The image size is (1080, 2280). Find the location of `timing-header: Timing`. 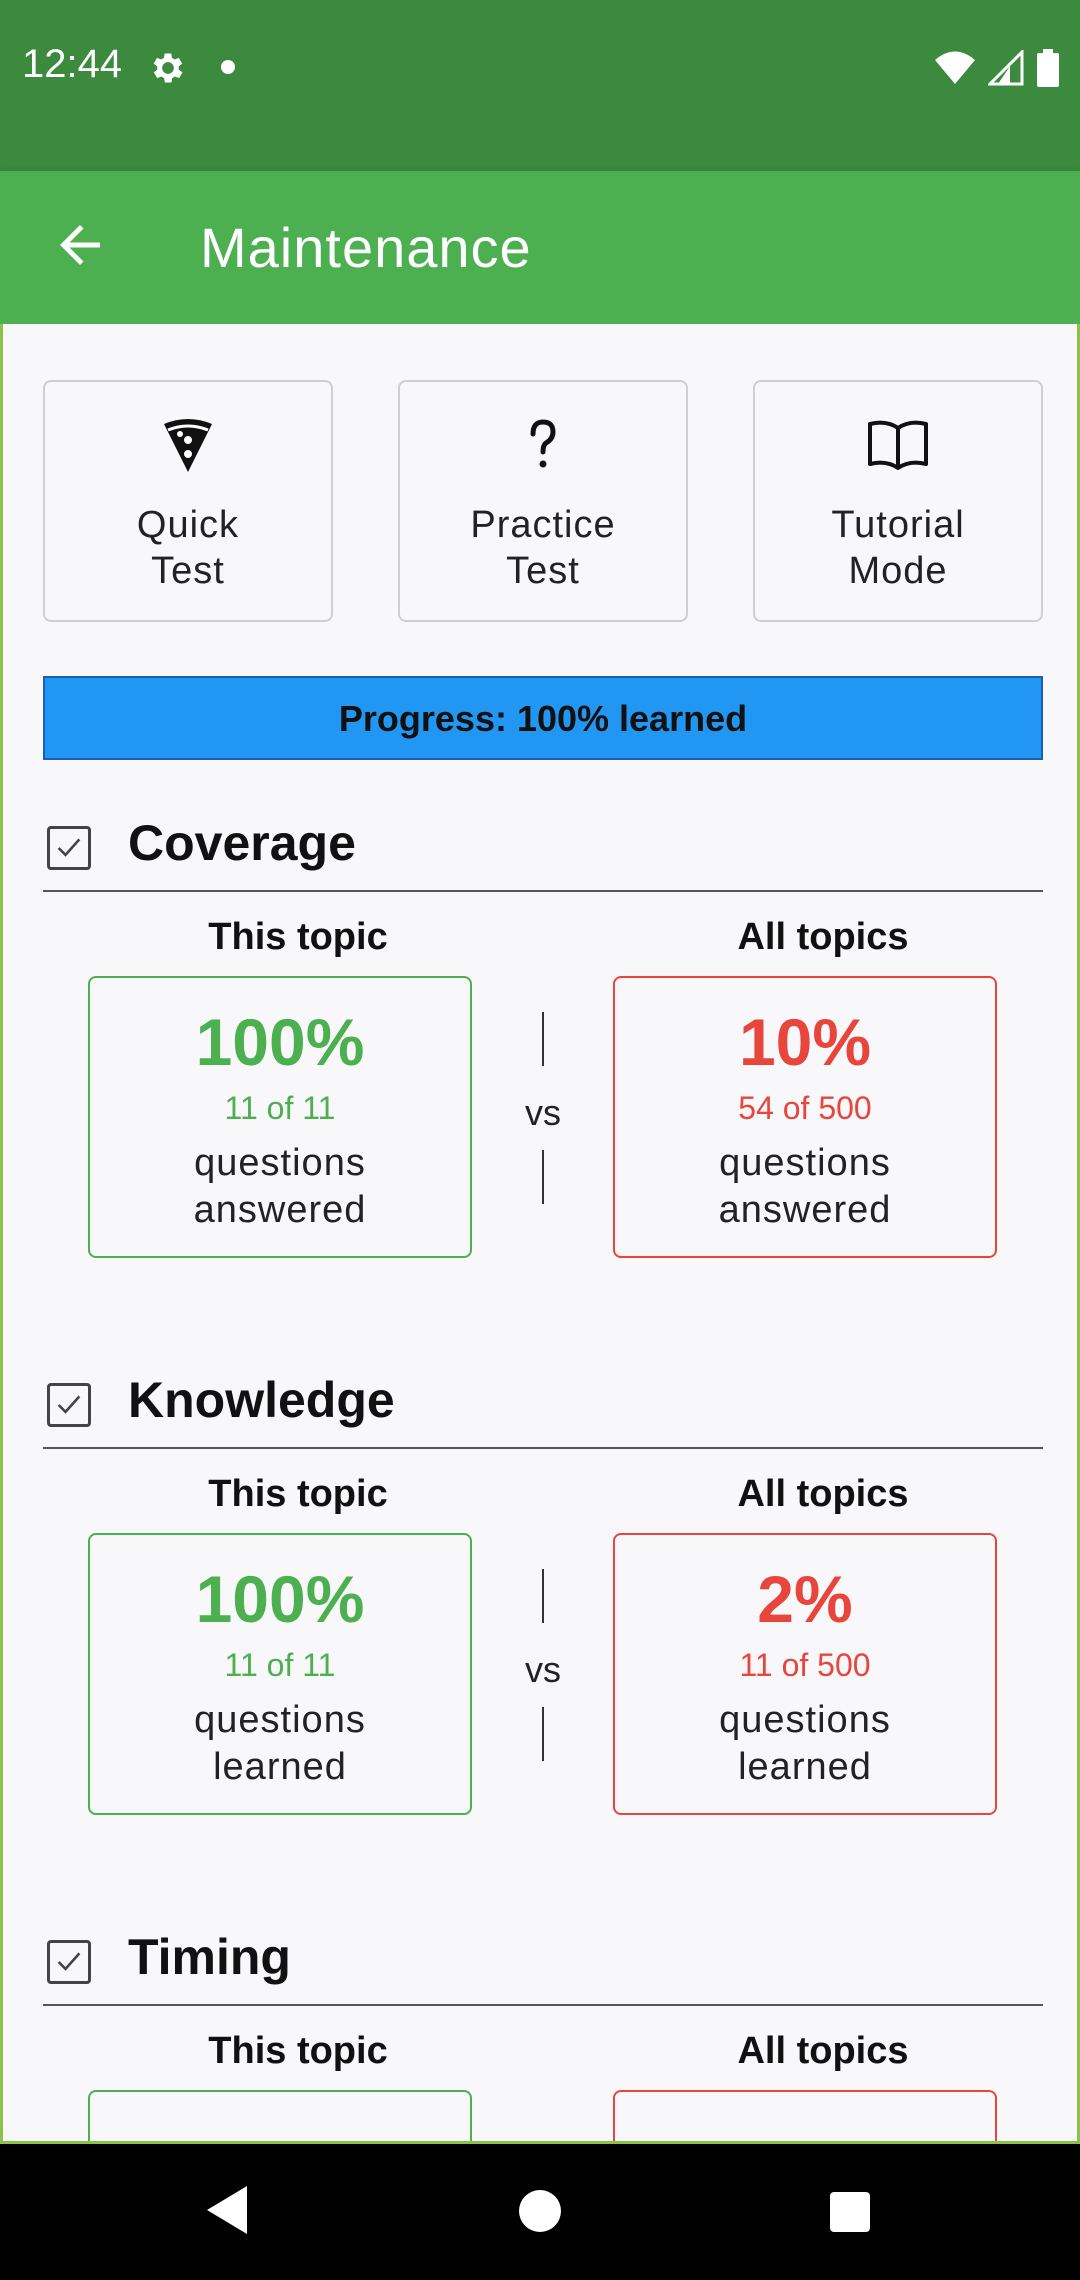

timing-header: Timing is located at coordinates (543, 1966).